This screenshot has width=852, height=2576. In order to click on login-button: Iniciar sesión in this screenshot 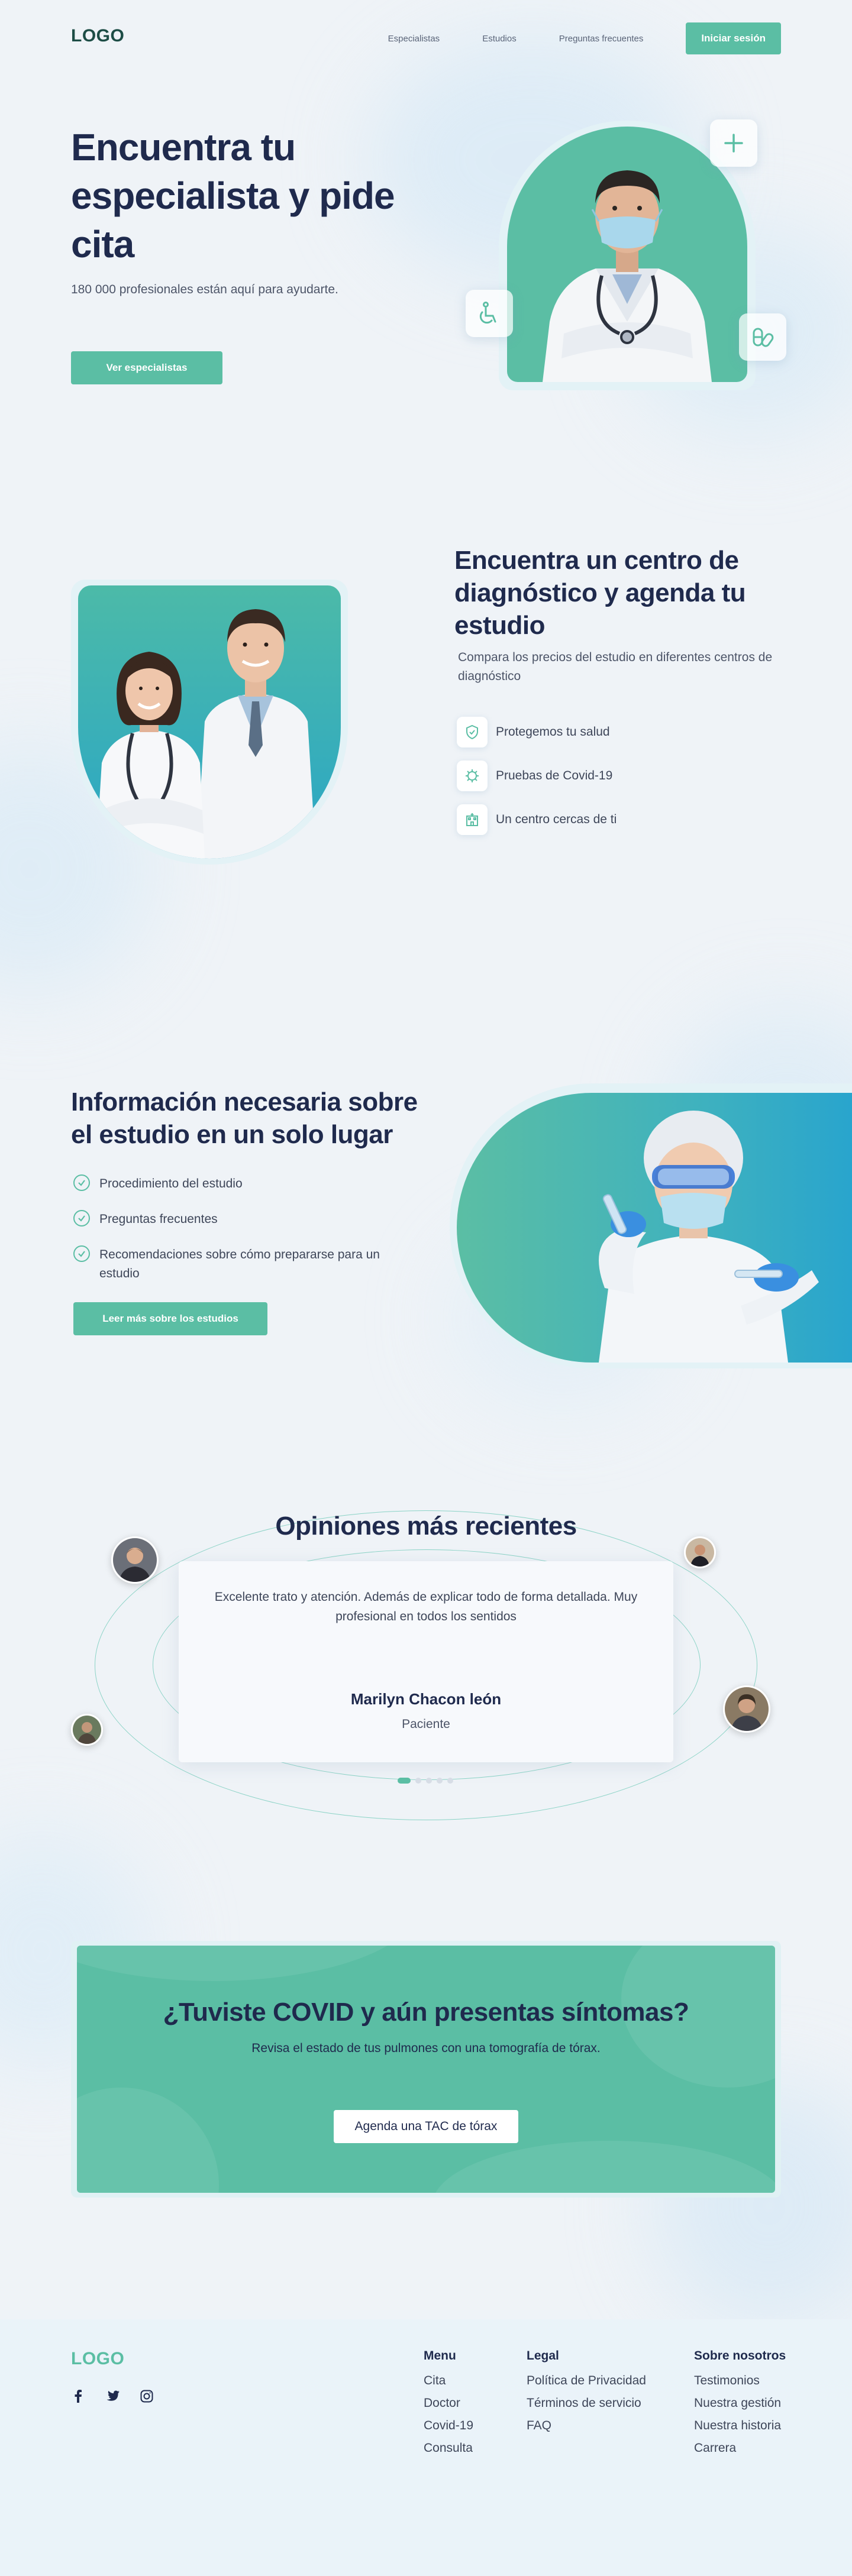, I will do `click(733, 38)`.